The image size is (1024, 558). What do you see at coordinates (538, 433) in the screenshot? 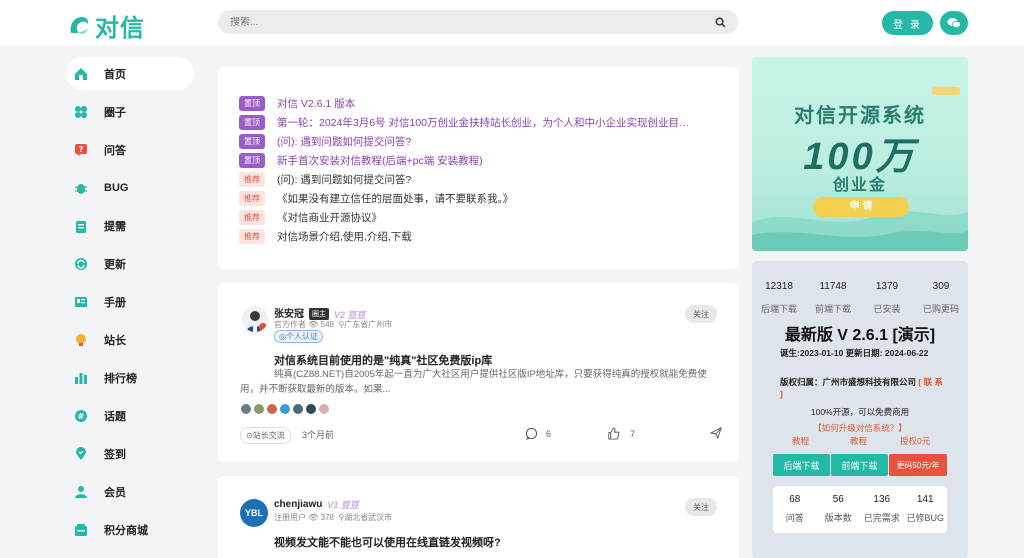
I see `comment-button: 6` at bounding box center [538, 433].